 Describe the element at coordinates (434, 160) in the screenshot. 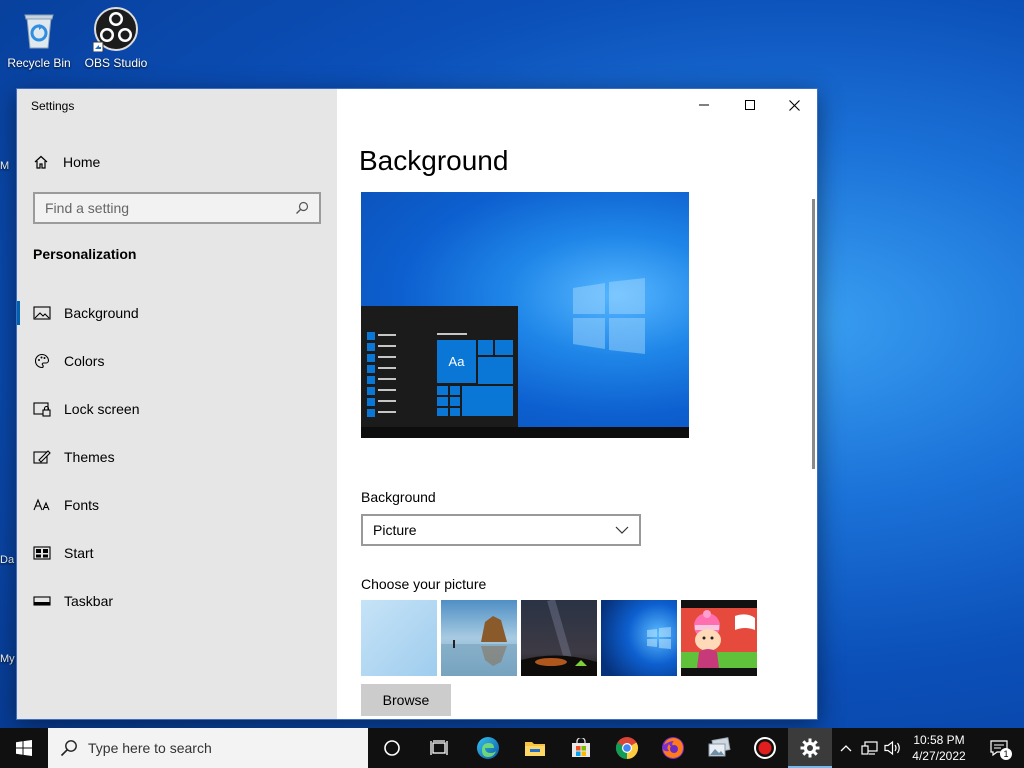

I see `page-title: Background` at that location.